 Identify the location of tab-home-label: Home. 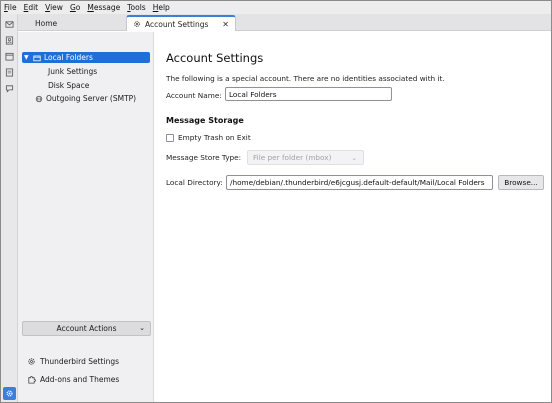
(46, 23).